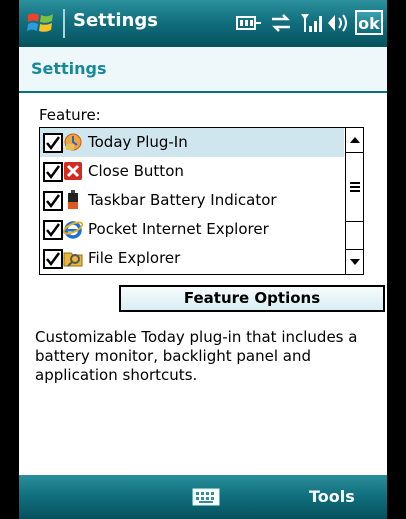 The height and width of the screenshot is (519, 406). Describe the element at coordinates (338, 23) in the screenshot. I see `volume-icon` at that location.